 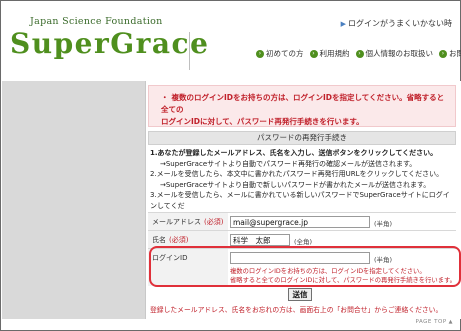 I want to click on triangle-up-icon: ▲, so click(x=450, y=322).